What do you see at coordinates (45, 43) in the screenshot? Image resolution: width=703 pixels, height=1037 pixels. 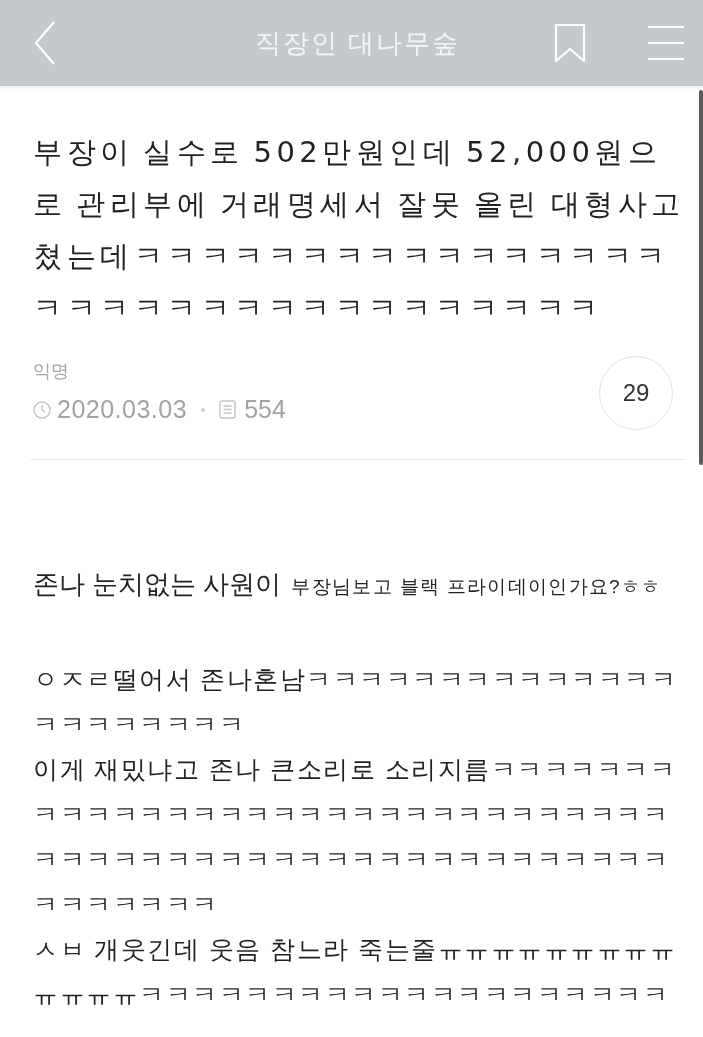 I see `chevron-left-icon` at bounding box center [45, 43].